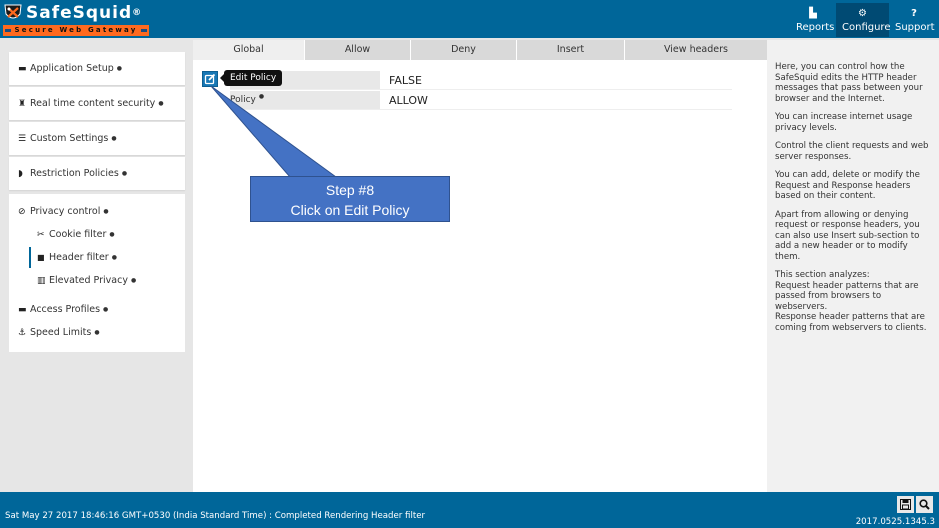 Image resolution: width=939 pixels, height=528 pixels. Describe the element at coordinates (696, 50) in the screenshot. I see `tab-view-headers: View headers` at that location.